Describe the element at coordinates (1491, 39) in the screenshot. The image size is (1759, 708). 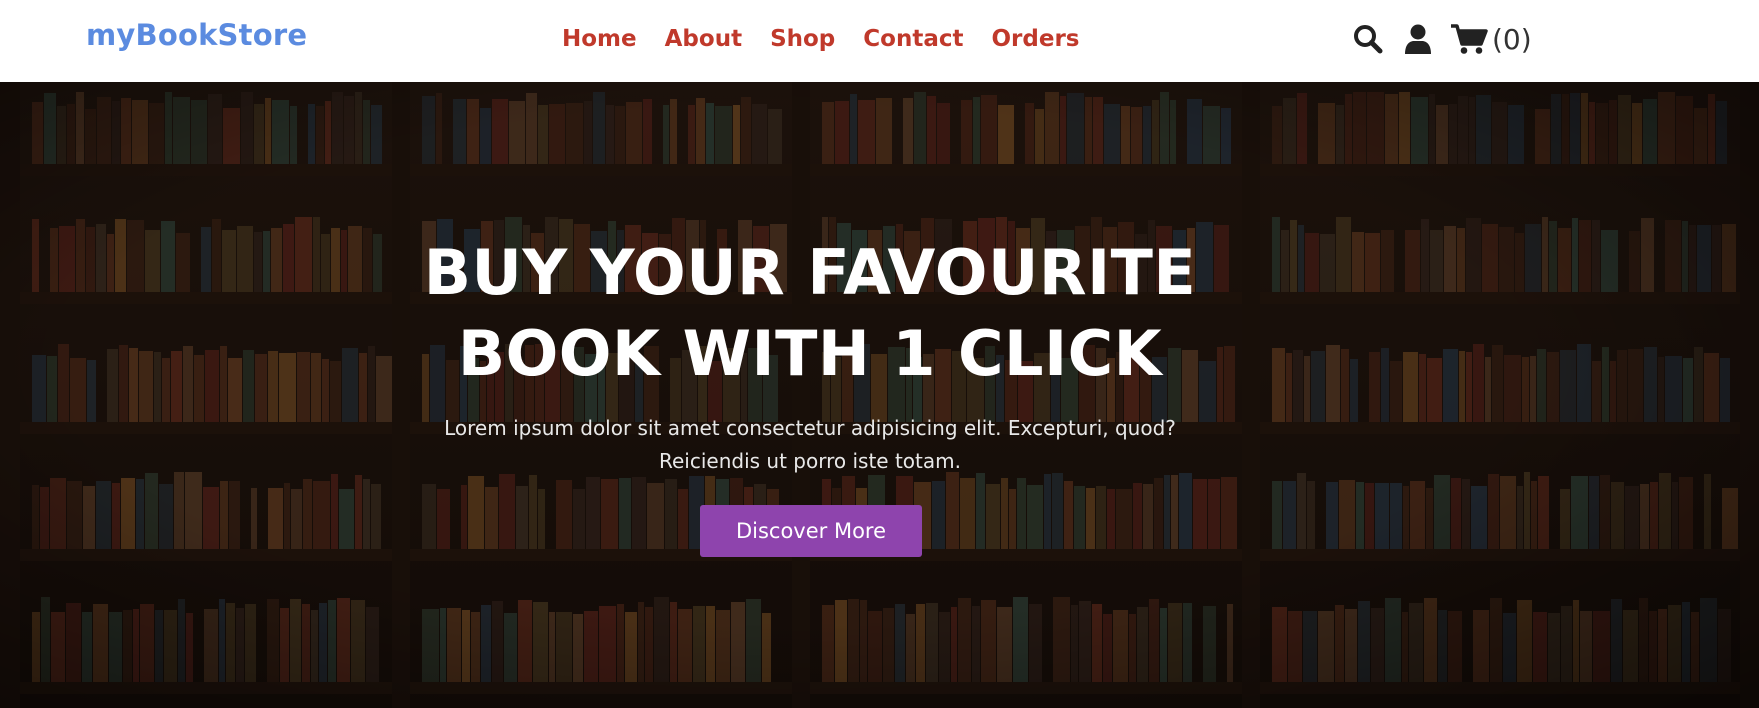
I see `cart-button: (0)` at that location.